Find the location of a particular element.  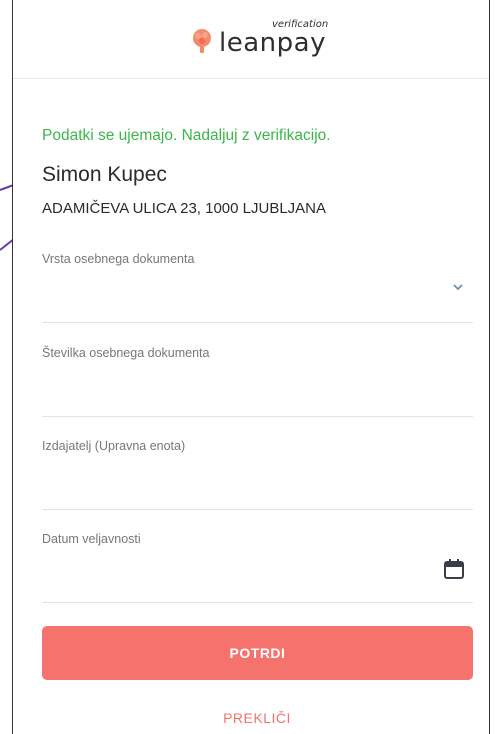

calendar-icon is located at coordinates (454, 569).